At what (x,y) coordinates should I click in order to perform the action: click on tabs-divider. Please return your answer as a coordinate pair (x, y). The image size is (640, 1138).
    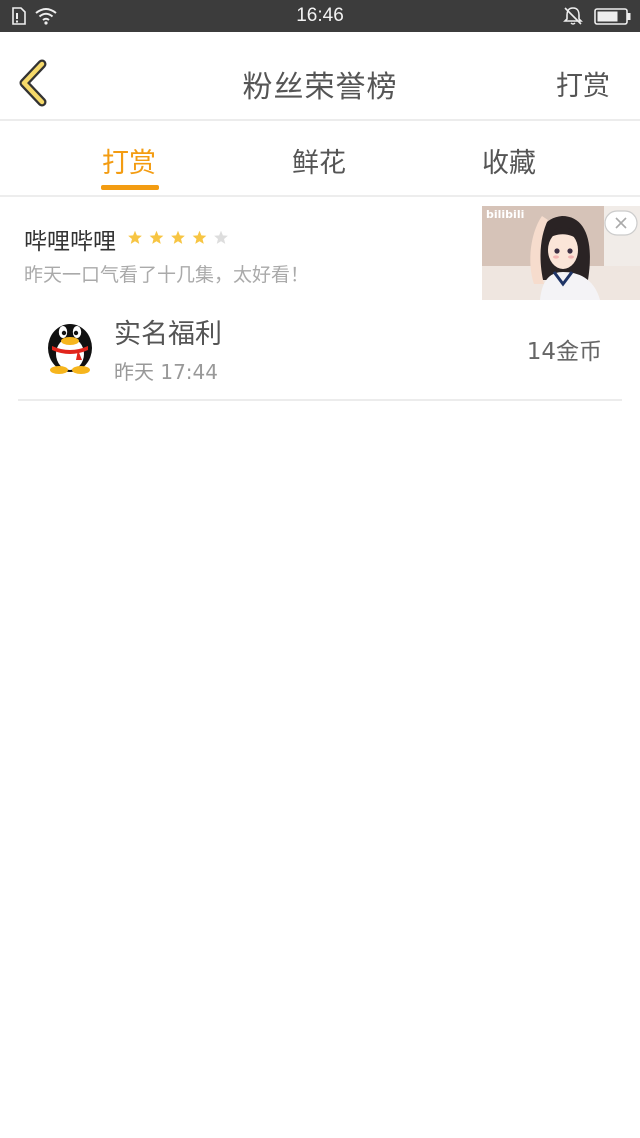
    Looking at the image, I should click on (320, 196).